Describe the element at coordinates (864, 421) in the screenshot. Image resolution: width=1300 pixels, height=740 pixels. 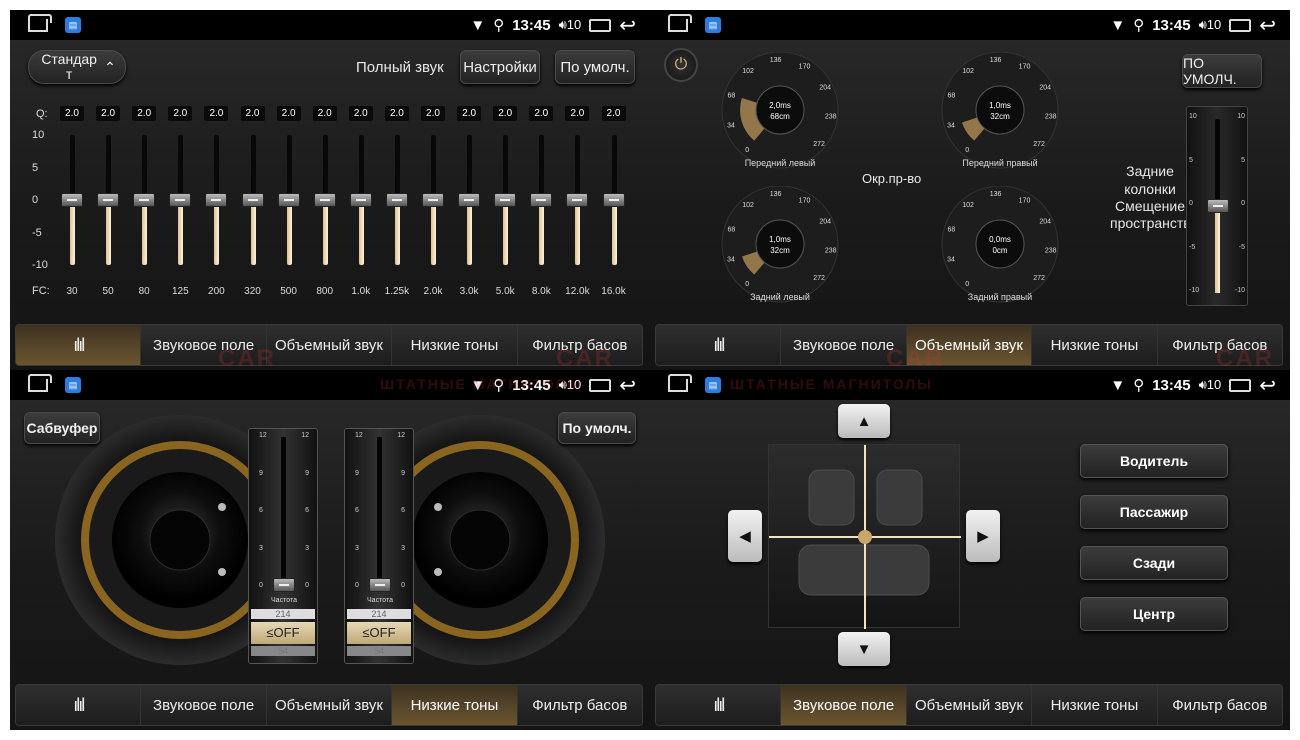
I see `arrow-up-button: ▲` at that location.